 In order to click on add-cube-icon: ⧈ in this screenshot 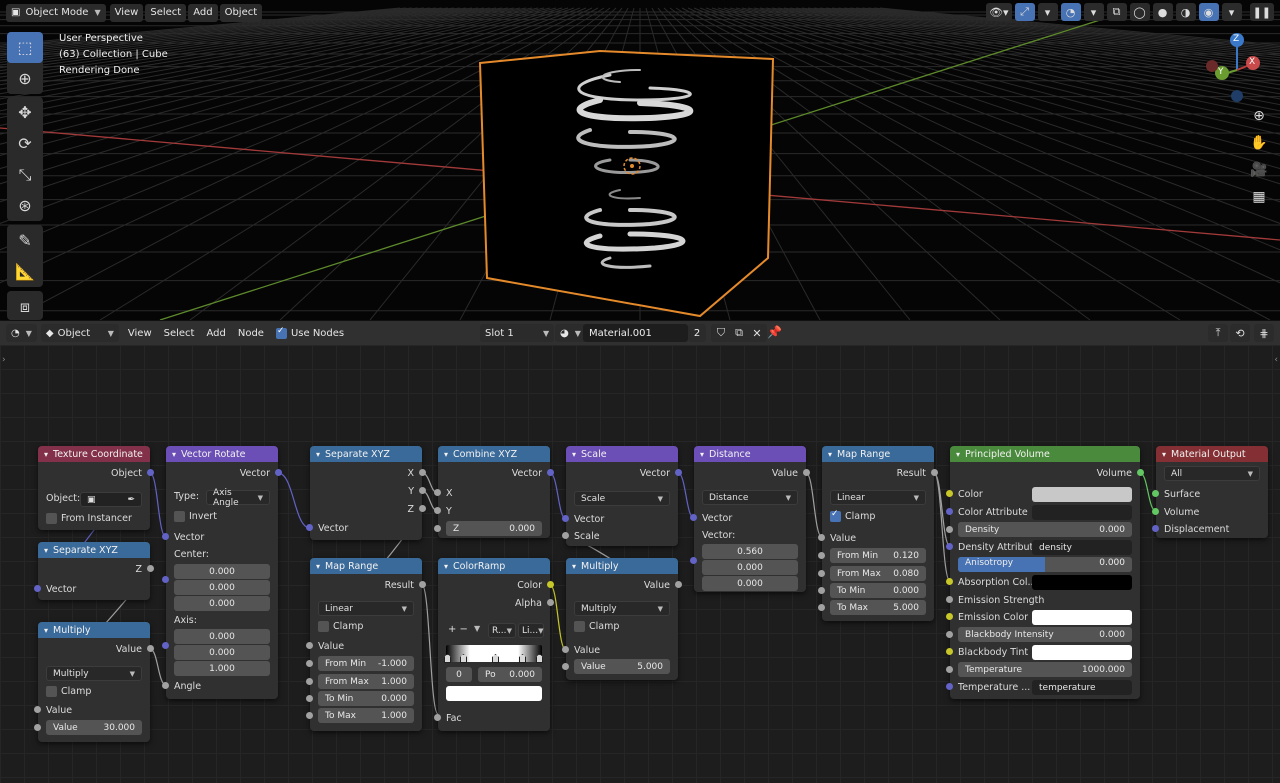, I will do `click(25, 305)`.